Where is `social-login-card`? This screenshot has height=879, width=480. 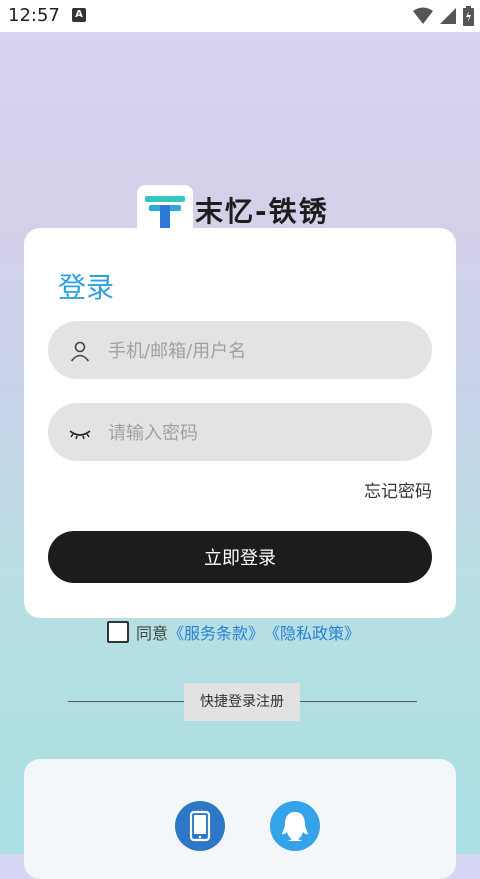
social-login-card is located at coordinates (240, 819).